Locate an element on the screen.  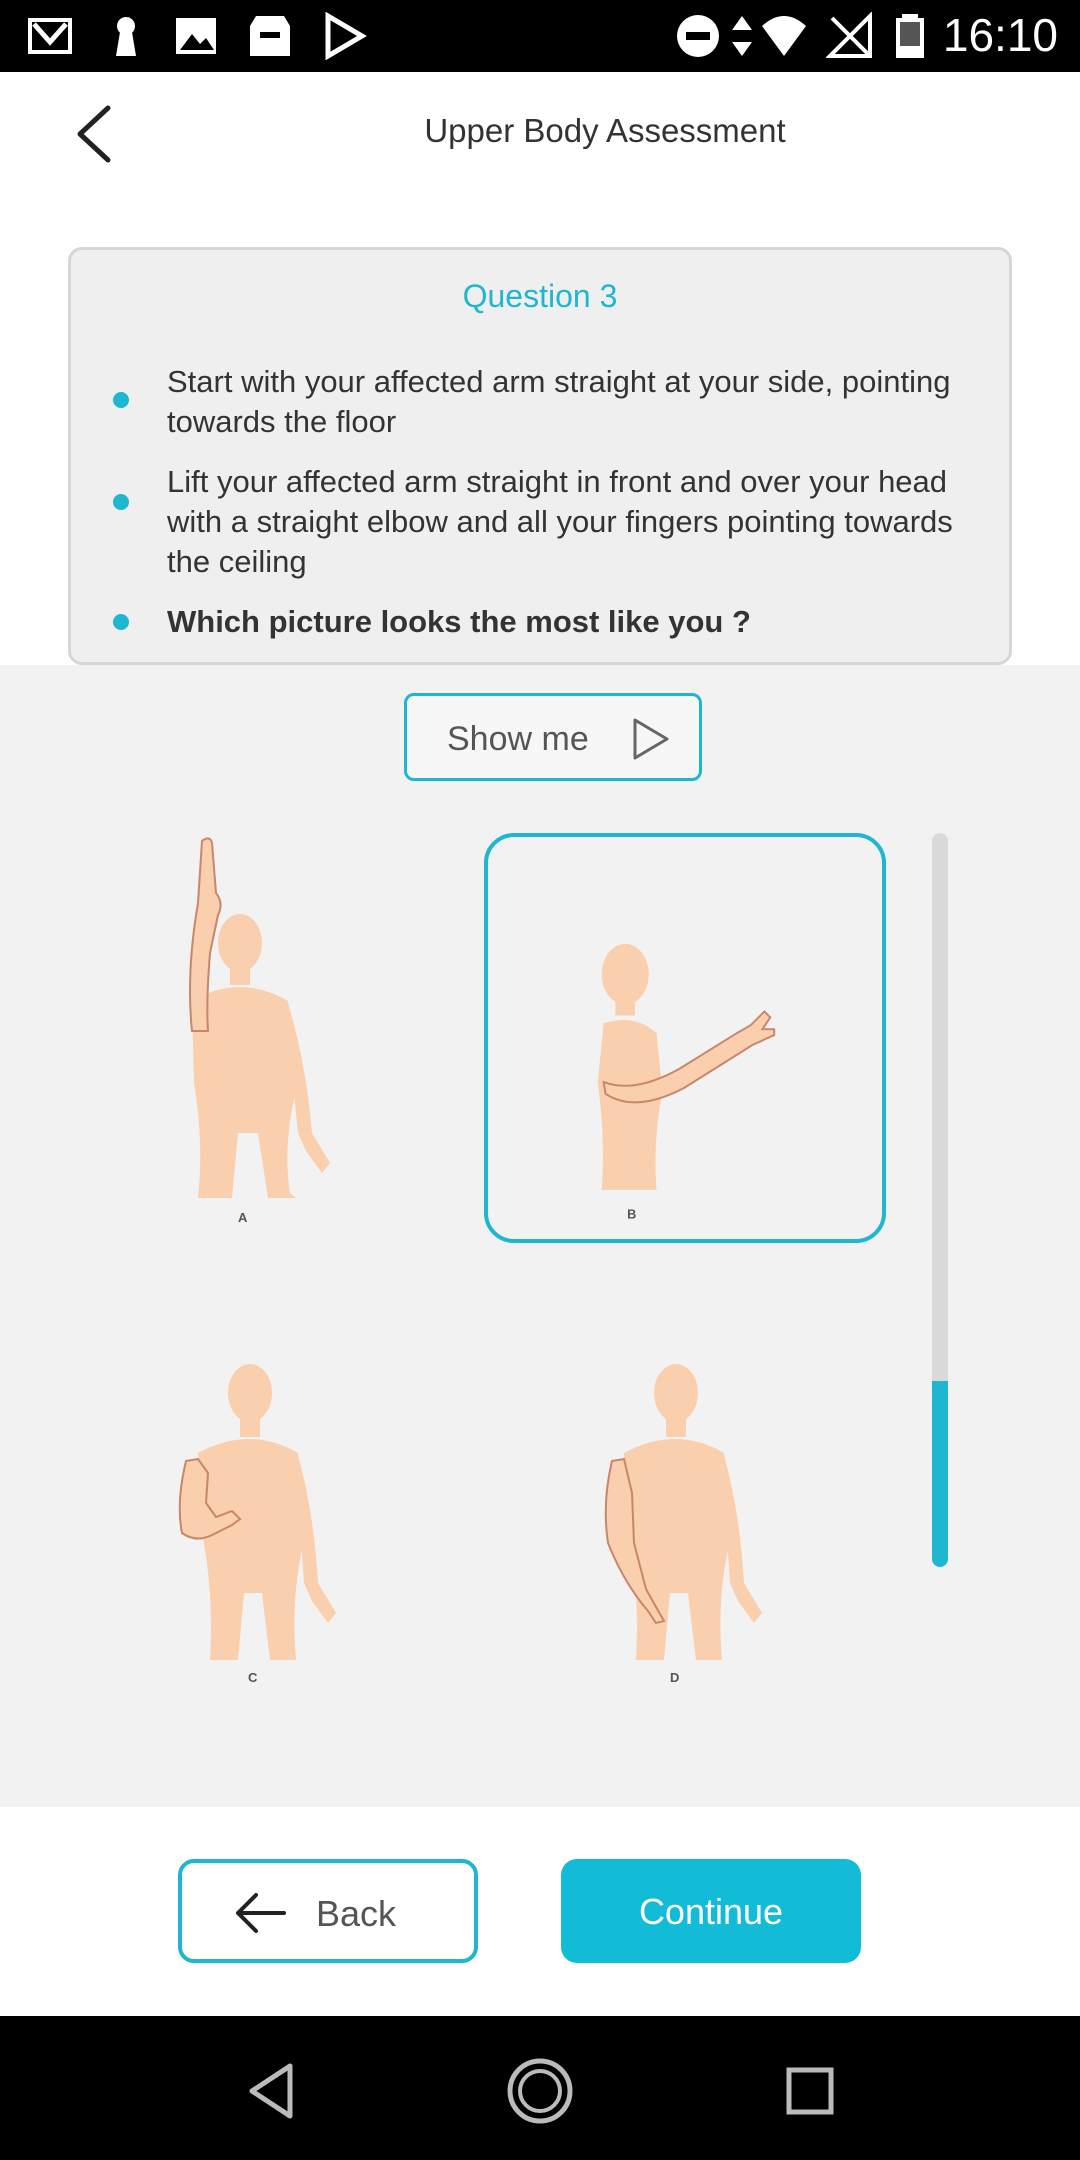
nav-recents-icon is located at coordinates (810, 2091).